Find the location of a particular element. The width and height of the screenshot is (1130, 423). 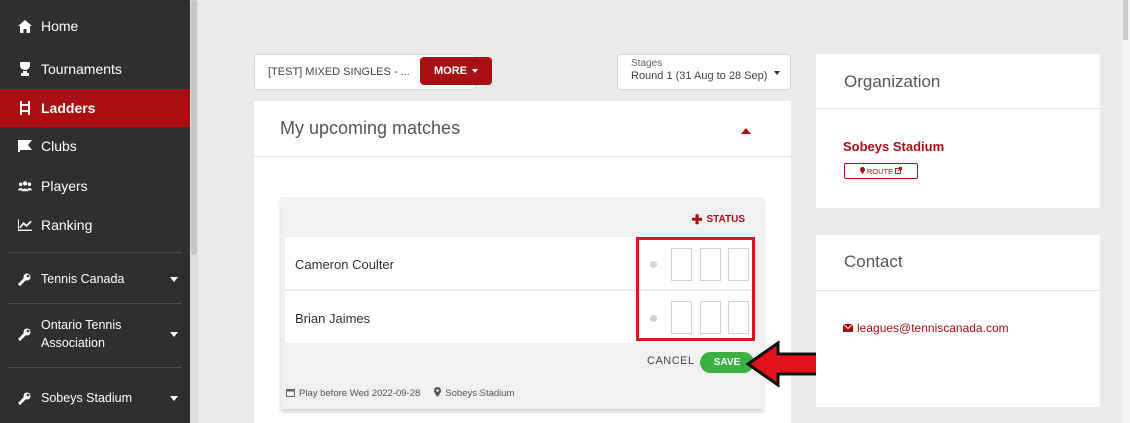

sidebar-item-tournaments: Tournaments is located at coordinates (95, 69).